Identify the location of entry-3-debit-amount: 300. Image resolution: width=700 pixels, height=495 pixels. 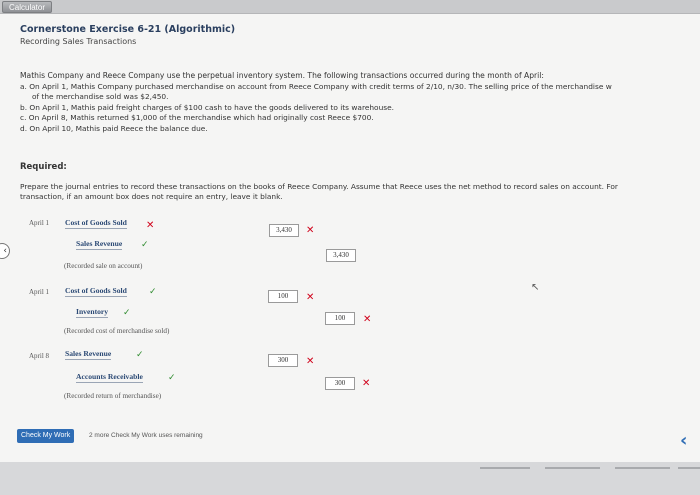
(283, 360).